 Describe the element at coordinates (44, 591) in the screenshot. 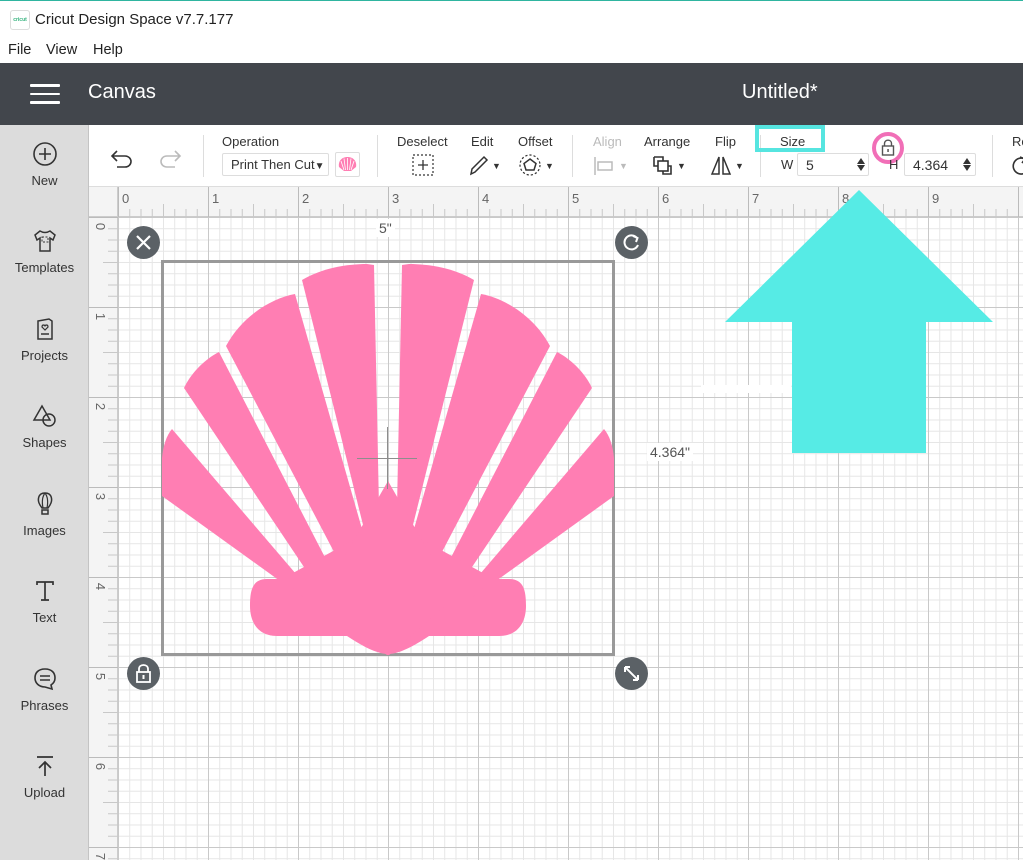

I see `text-t-icon` at that location.